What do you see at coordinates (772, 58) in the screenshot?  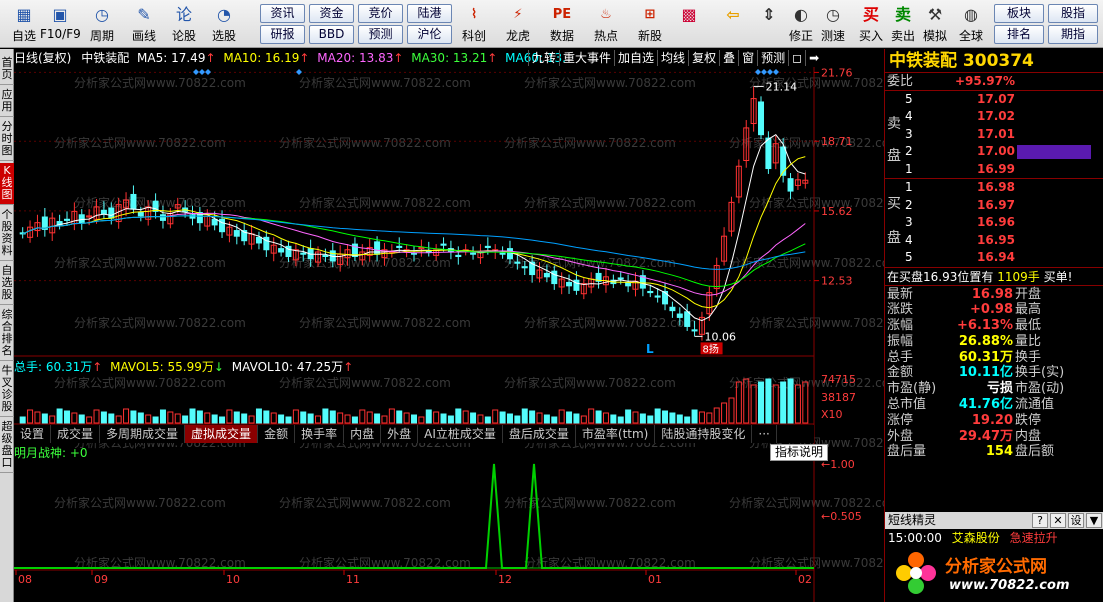 I see `chart-tab-7: 预测` at bounding box center [772, 58].